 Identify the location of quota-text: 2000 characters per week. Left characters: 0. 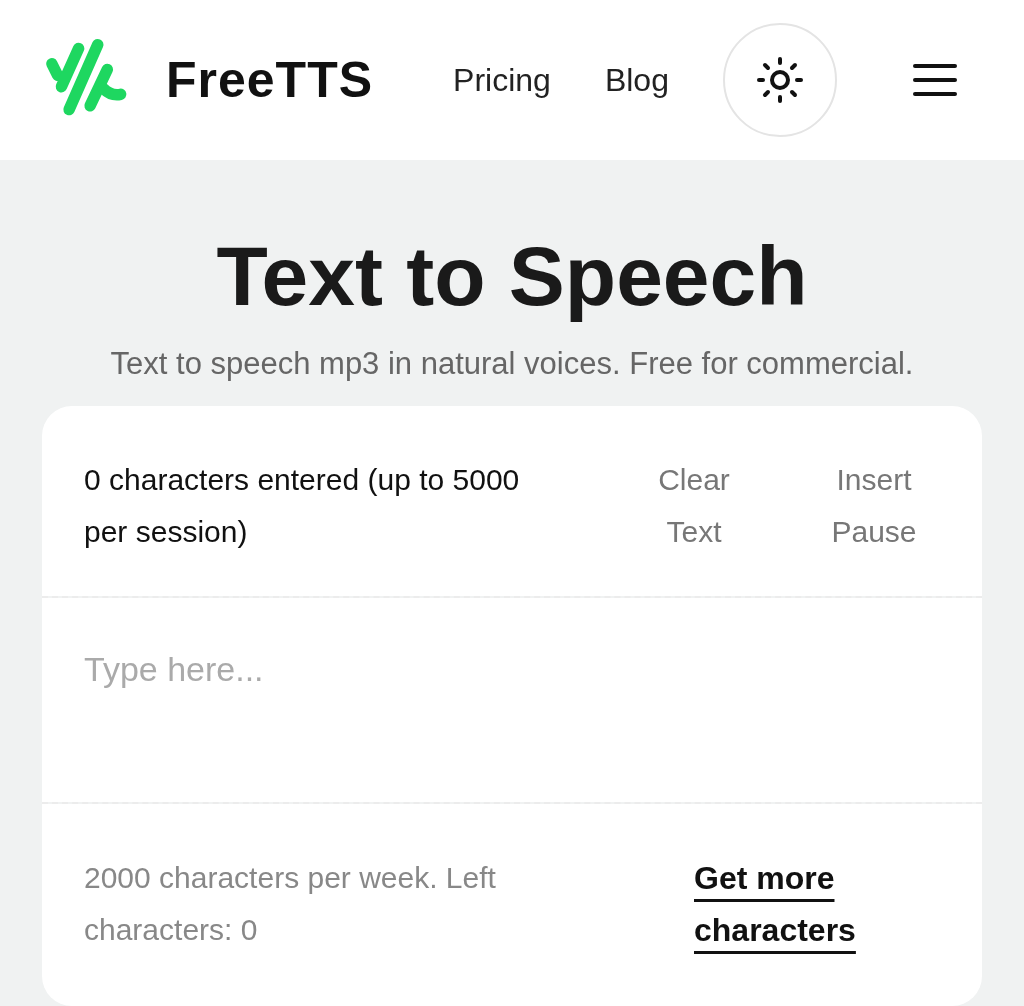
(290, 904).